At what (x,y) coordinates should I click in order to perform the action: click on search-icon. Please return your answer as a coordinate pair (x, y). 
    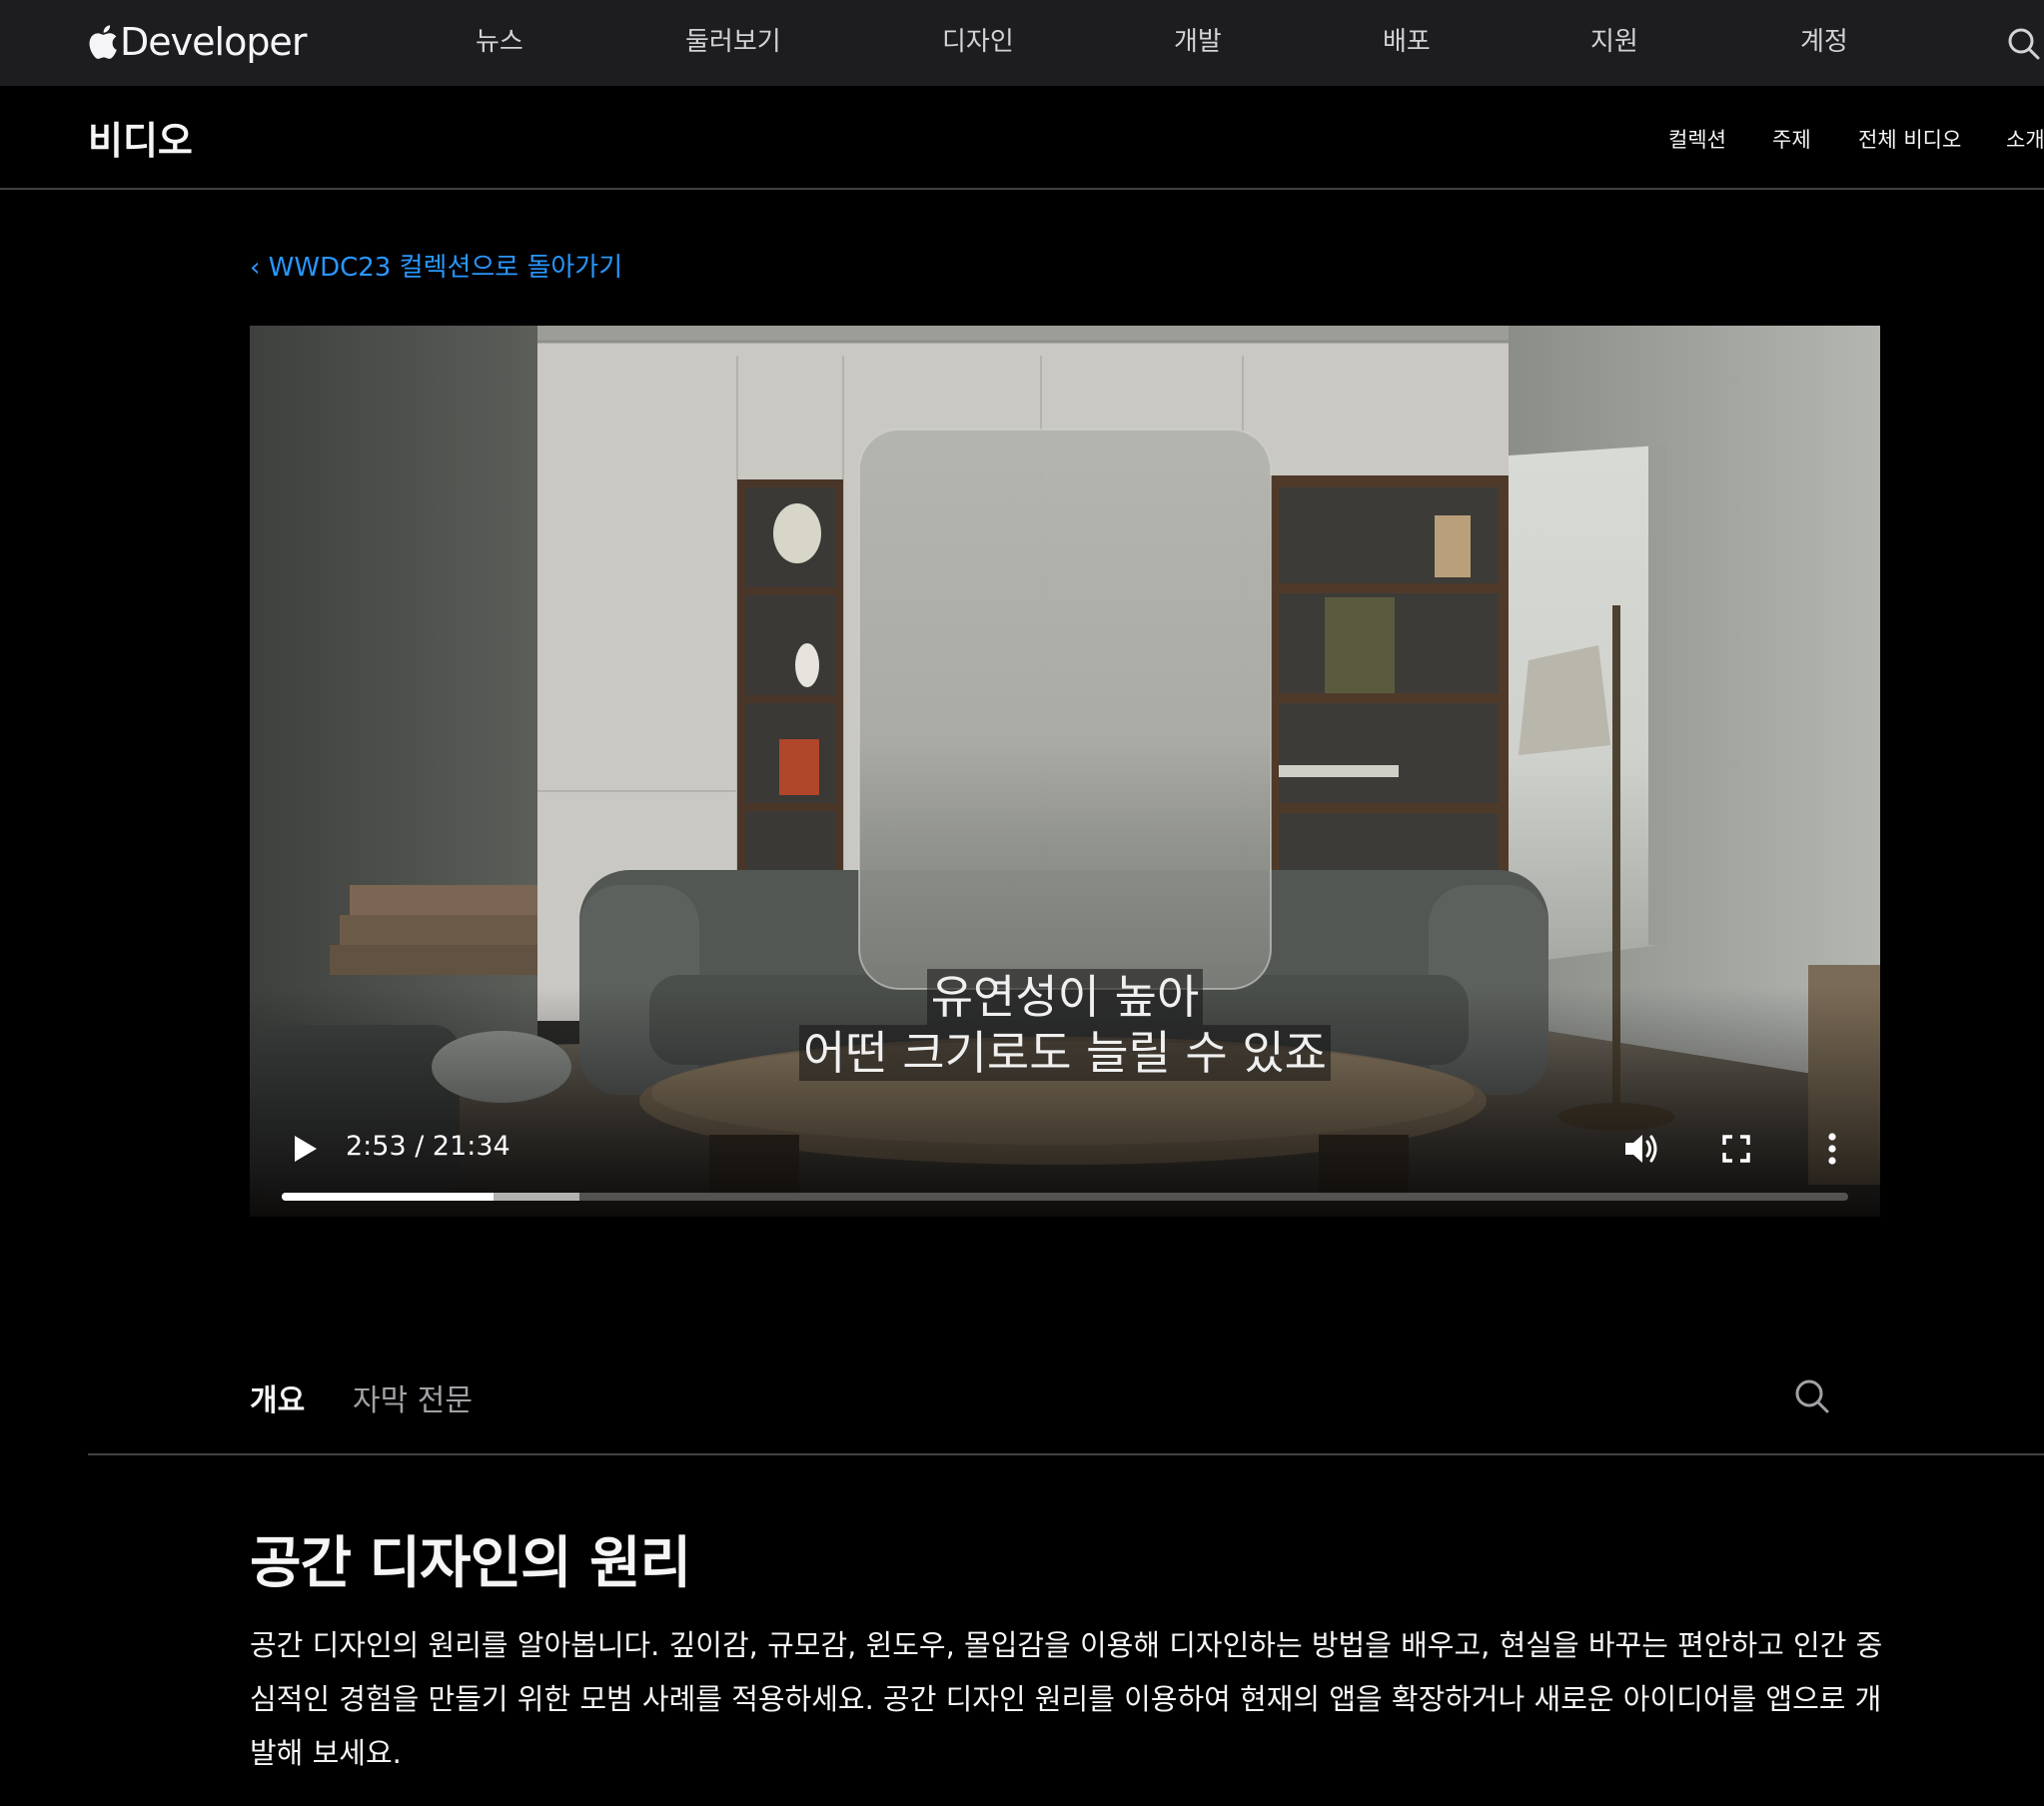
    Looking at the image, I should click on (2024, 44).